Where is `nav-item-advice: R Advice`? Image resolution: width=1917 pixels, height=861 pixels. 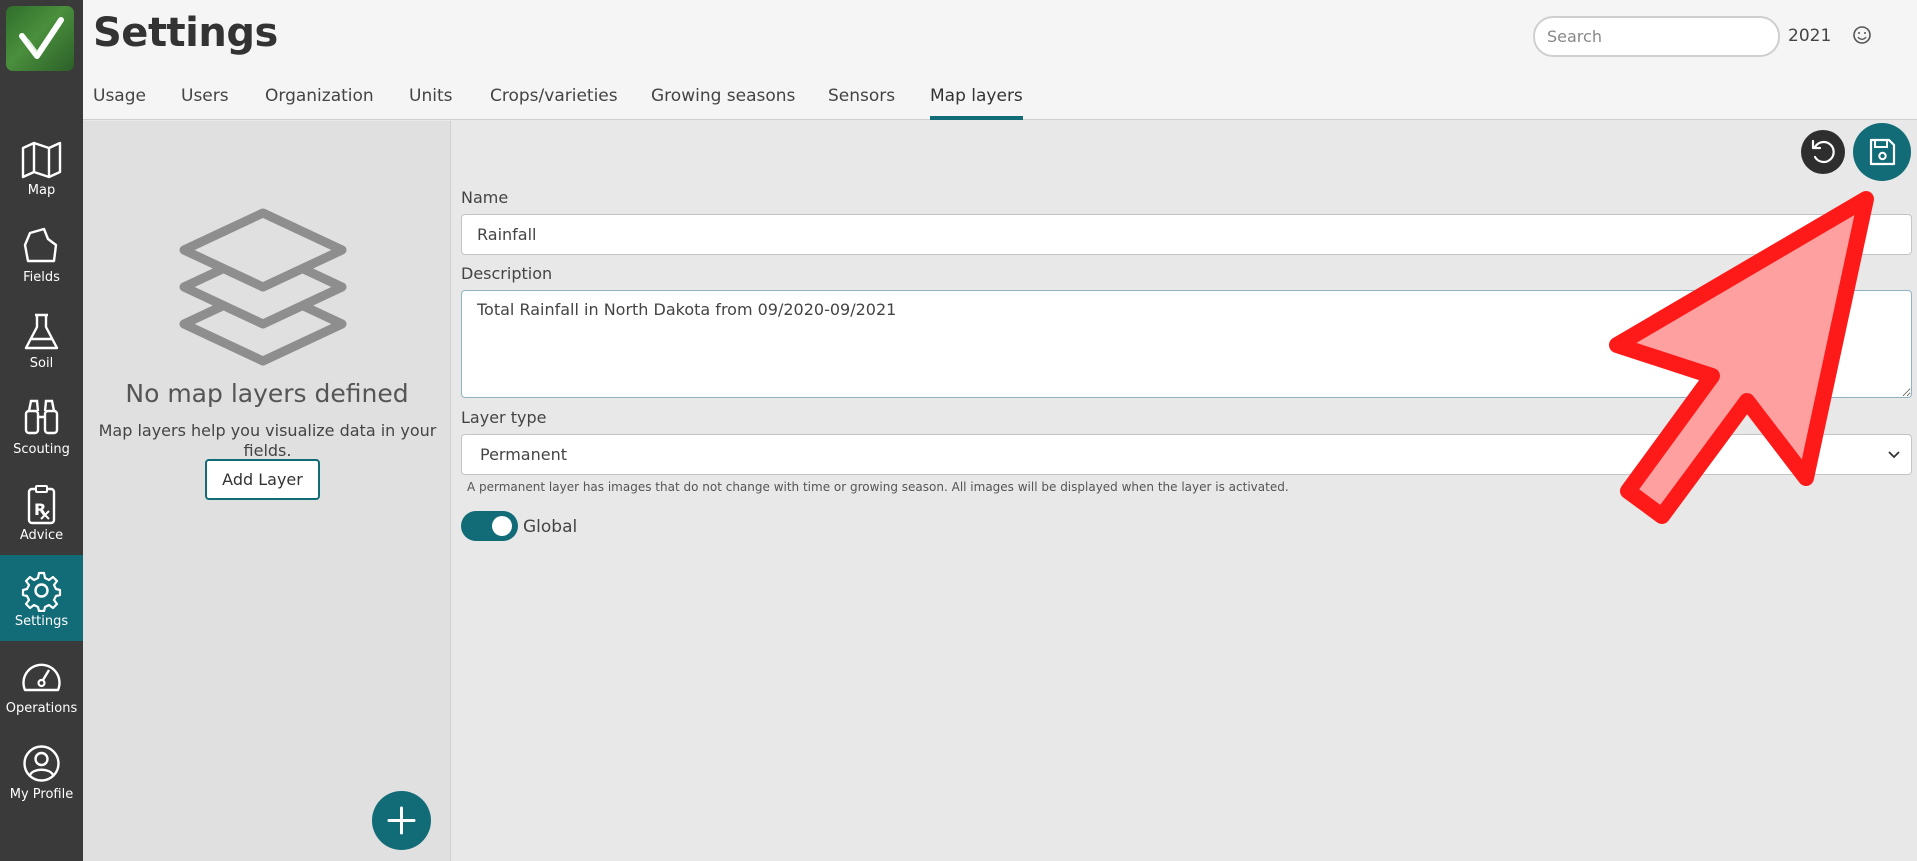
nav-item-advice: R Advice is located at coordinates (41, 512).